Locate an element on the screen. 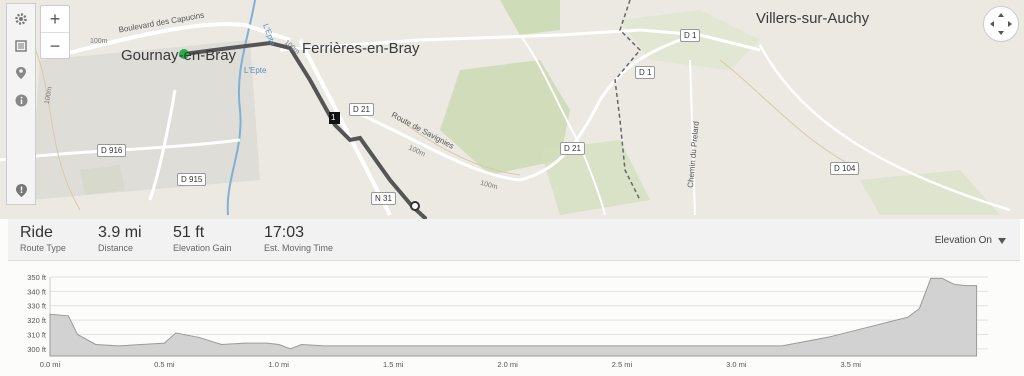  stat-elevation-gain: 51 ft Elevation Gain is located at coordinates (202, 239).